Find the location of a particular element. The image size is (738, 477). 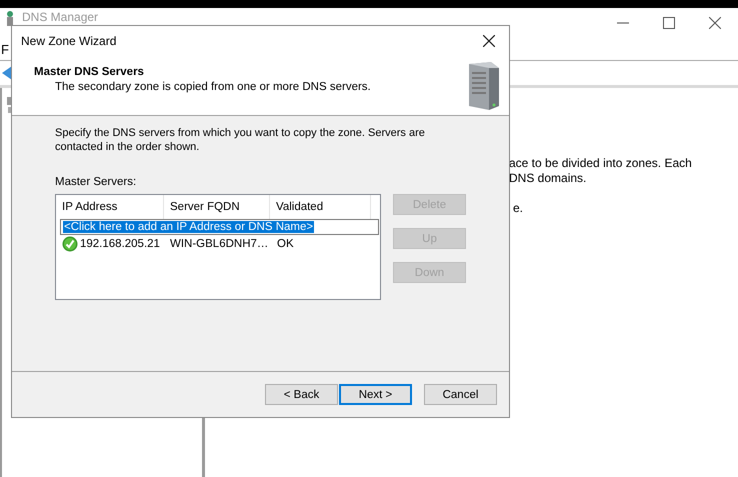

menu-item: F is located at coordinates (5, 49).